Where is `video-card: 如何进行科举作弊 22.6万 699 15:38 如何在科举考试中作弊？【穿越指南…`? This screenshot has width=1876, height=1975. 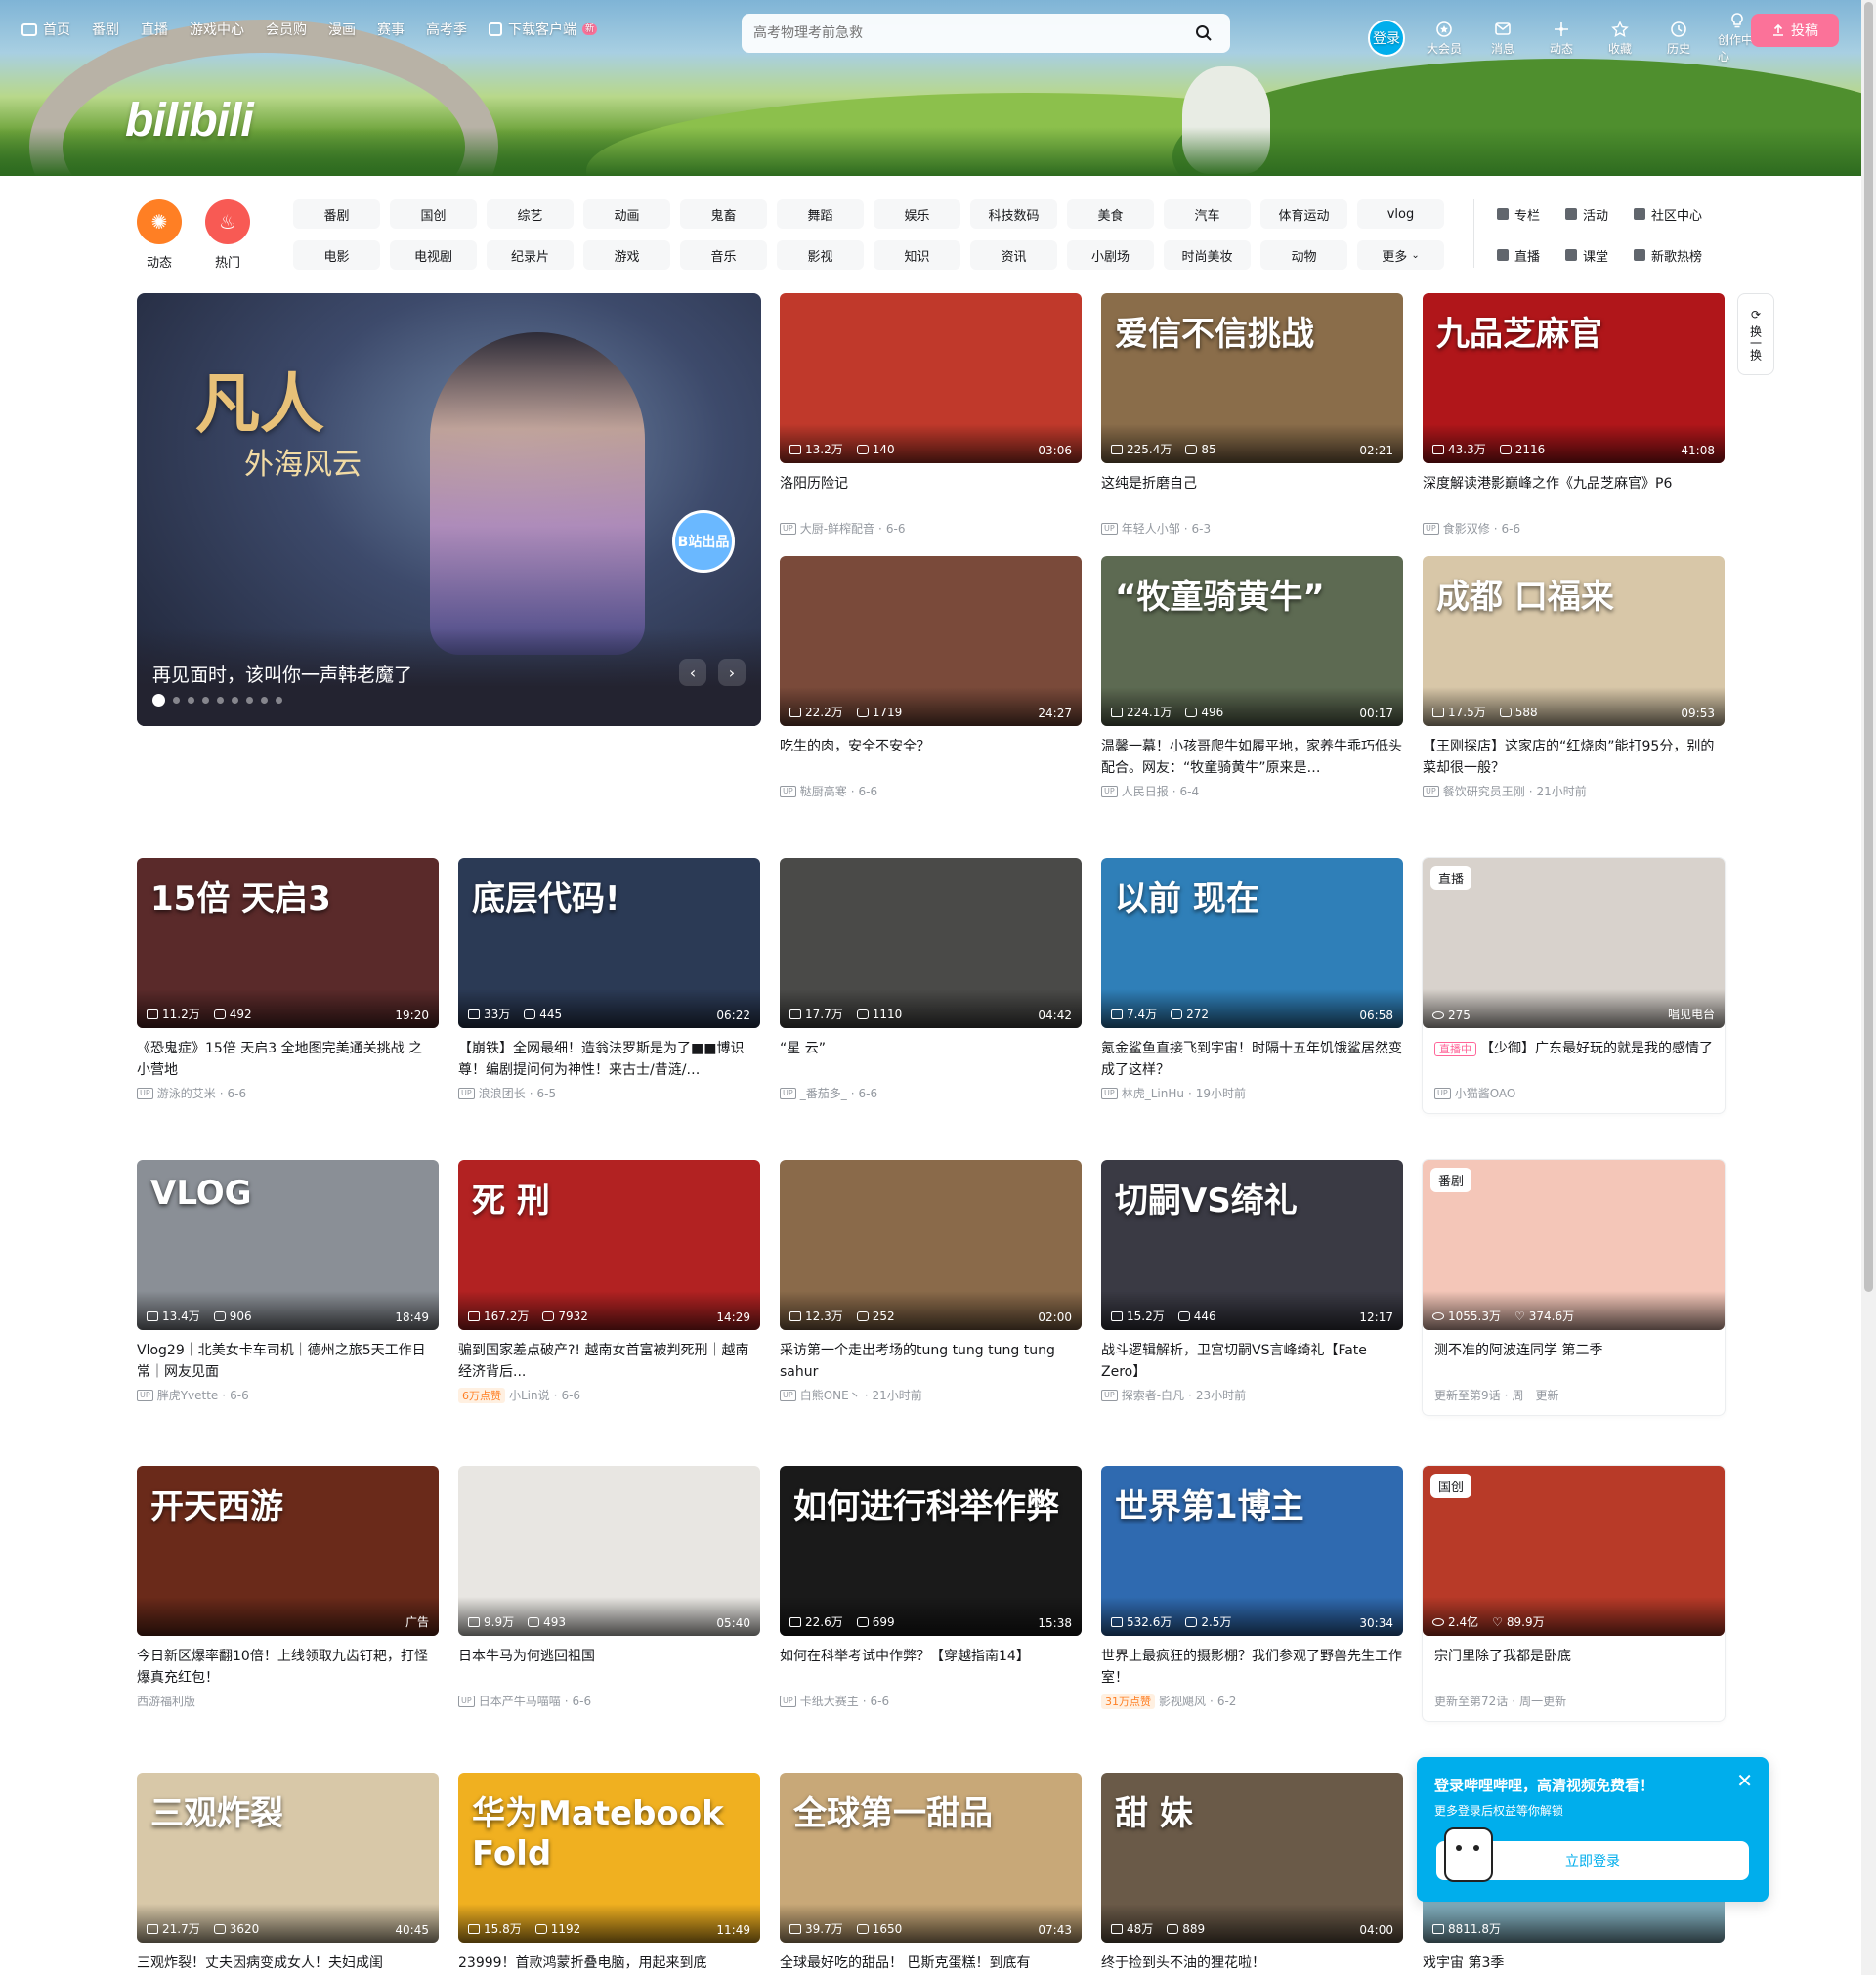
video-card: 如何进行科举作弊 22.6万 699 15:38 如何在科举考试中作弊？【穿越指南… is located at coordinates (931, 1588).